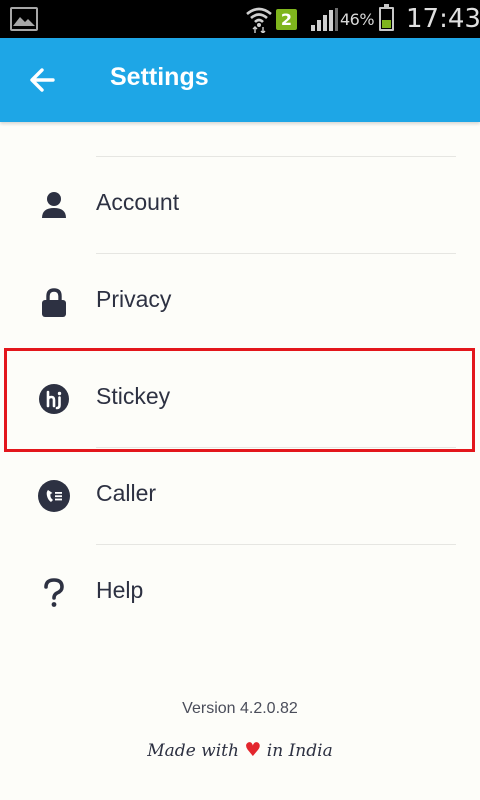 This screenshot has width=480, height=800. I want to click on battery-icon, so click(386, 17).